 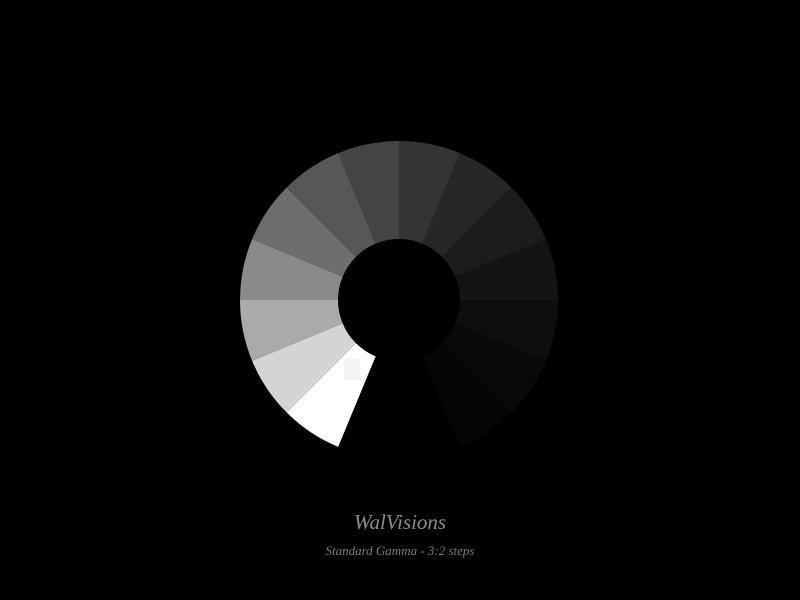 I want to click on brand-title: WalVisions, so click(x=400, y=522).